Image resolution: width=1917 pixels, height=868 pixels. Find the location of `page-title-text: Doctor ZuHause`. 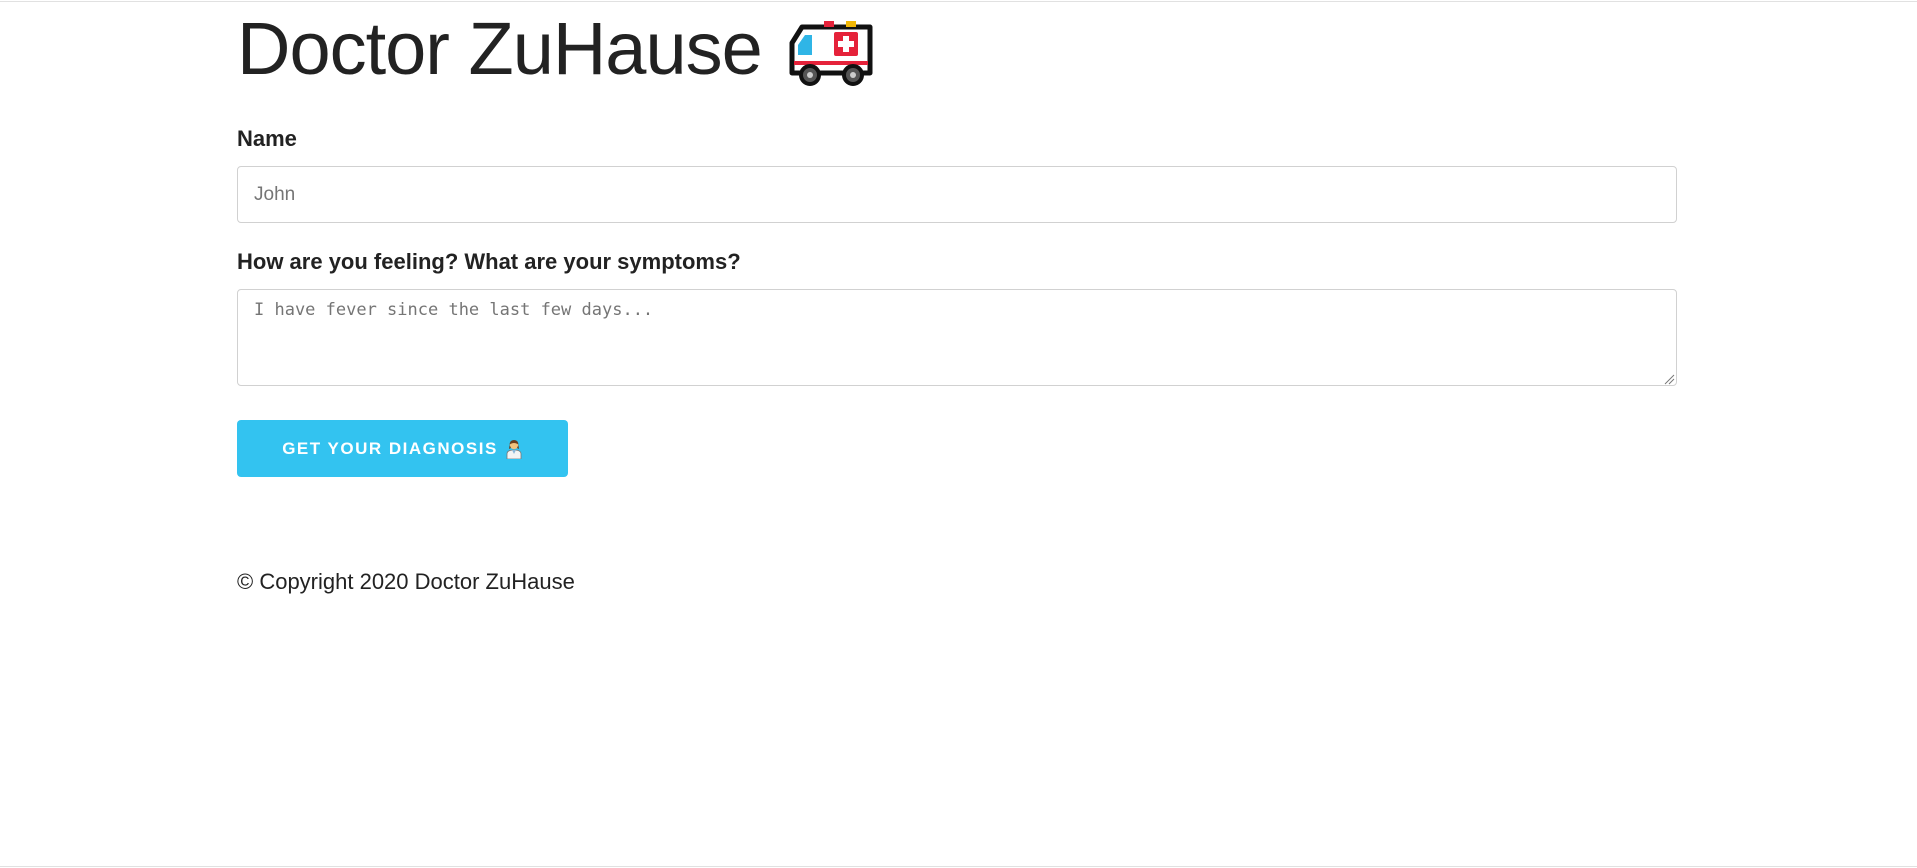

page-title-text: Doctor ZuHause is located at coordinates (500, 48).